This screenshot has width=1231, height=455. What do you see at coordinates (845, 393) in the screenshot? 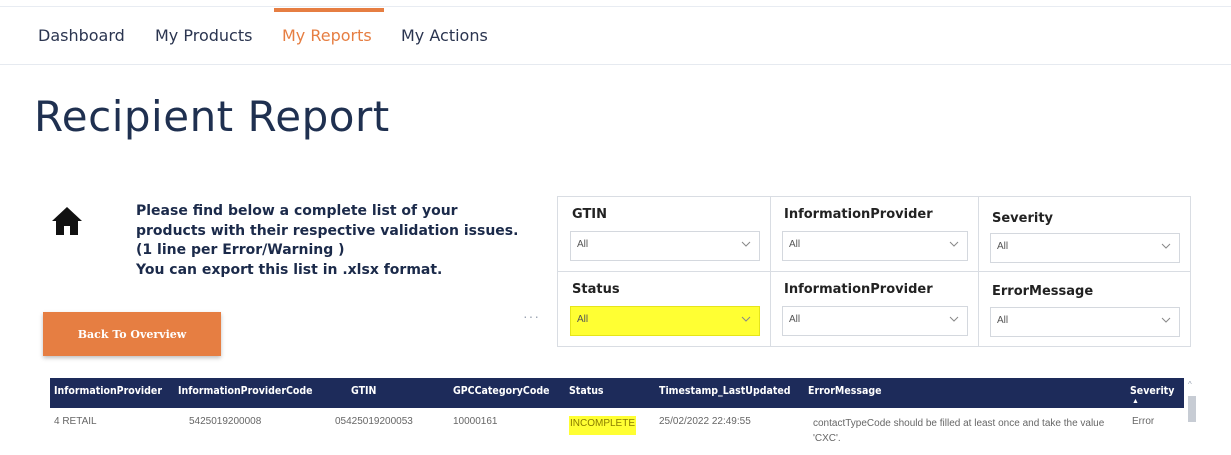
I see `column-header: ErrorMessage` at bounding box center [845, 393].